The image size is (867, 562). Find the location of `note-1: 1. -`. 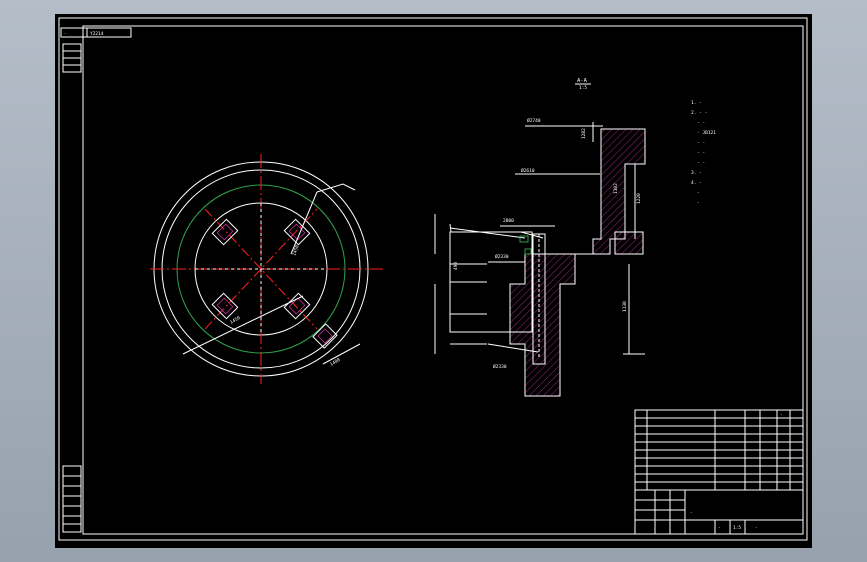

note-1: 1. - is located at coordinates (696, 103).